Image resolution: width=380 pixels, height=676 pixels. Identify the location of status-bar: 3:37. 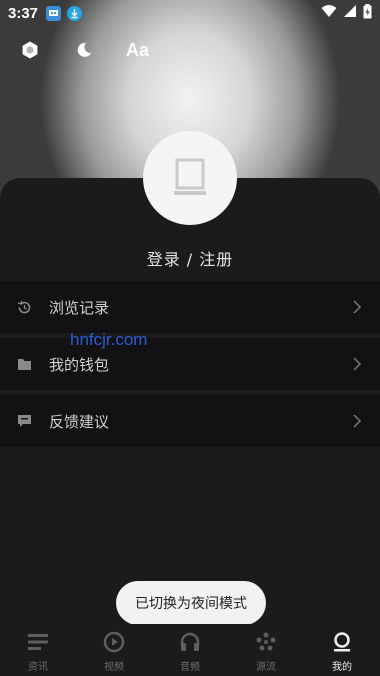
(190, 13).